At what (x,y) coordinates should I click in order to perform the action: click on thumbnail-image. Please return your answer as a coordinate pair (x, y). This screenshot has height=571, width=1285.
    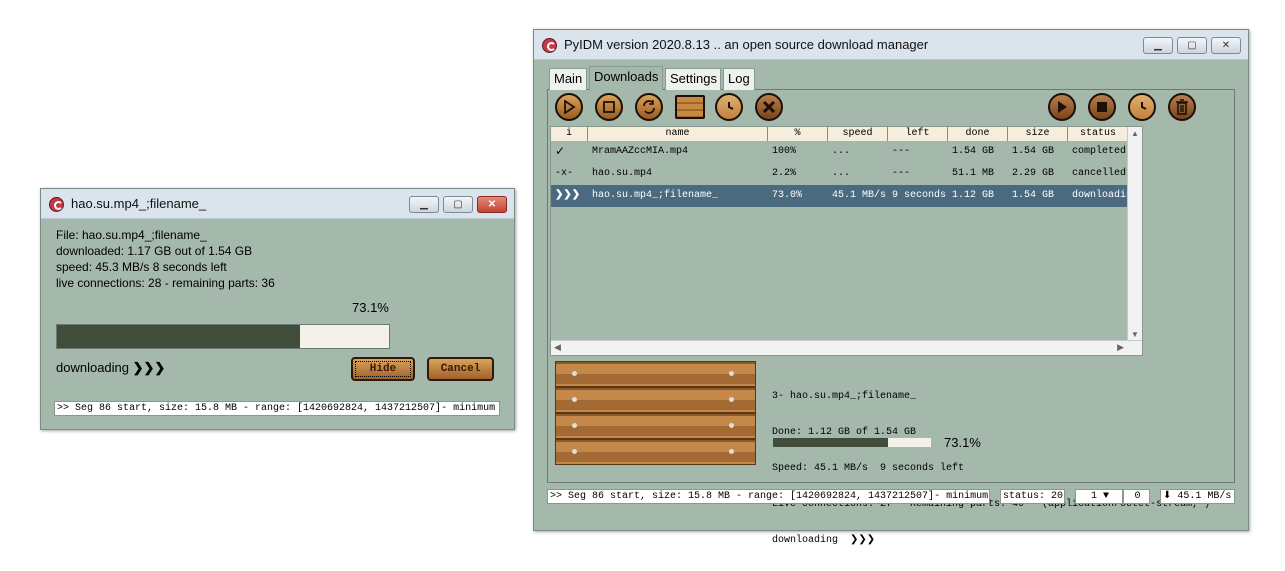
    Looking at the image, I should click on (655, 413).